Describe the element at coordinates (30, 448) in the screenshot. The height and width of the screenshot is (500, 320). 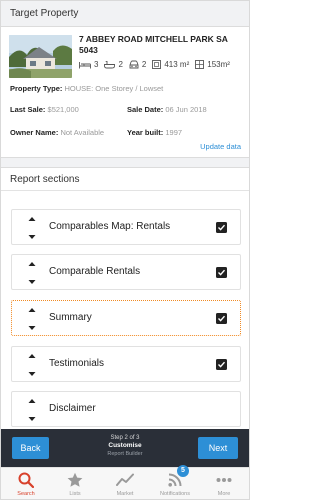
I see `back-button: Back` at that location.